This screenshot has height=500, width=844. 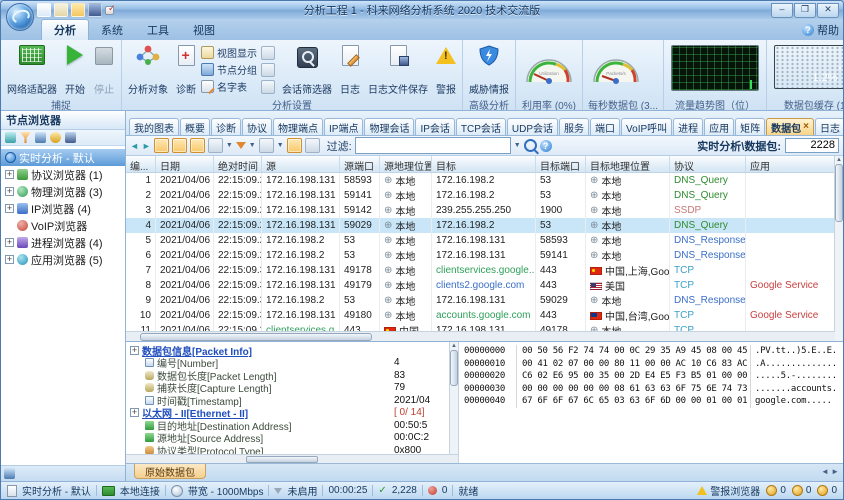 What do you see at coordinates (61, 10) in the screenshot?
I see `clipboard-icon` at bounding box center [61, 10].